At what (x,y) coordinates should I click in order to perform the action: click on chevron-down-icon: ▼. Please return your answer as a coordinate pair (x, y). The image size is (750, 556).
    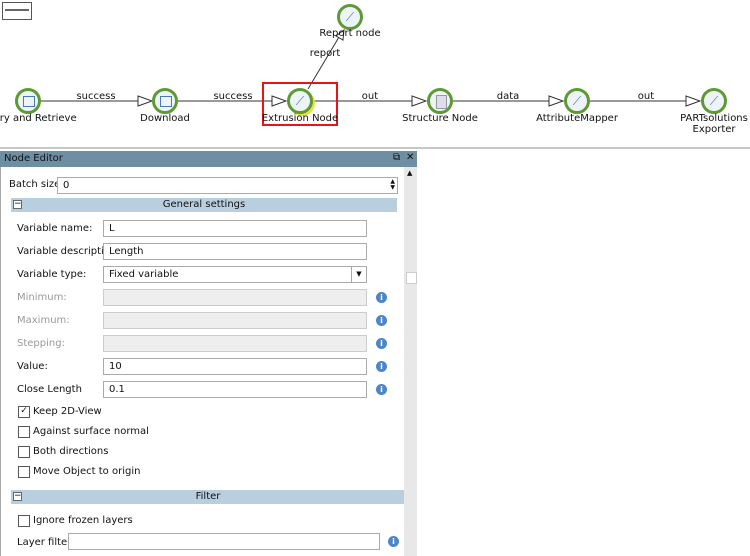
    Looking at the image, I should click on (358, 274).